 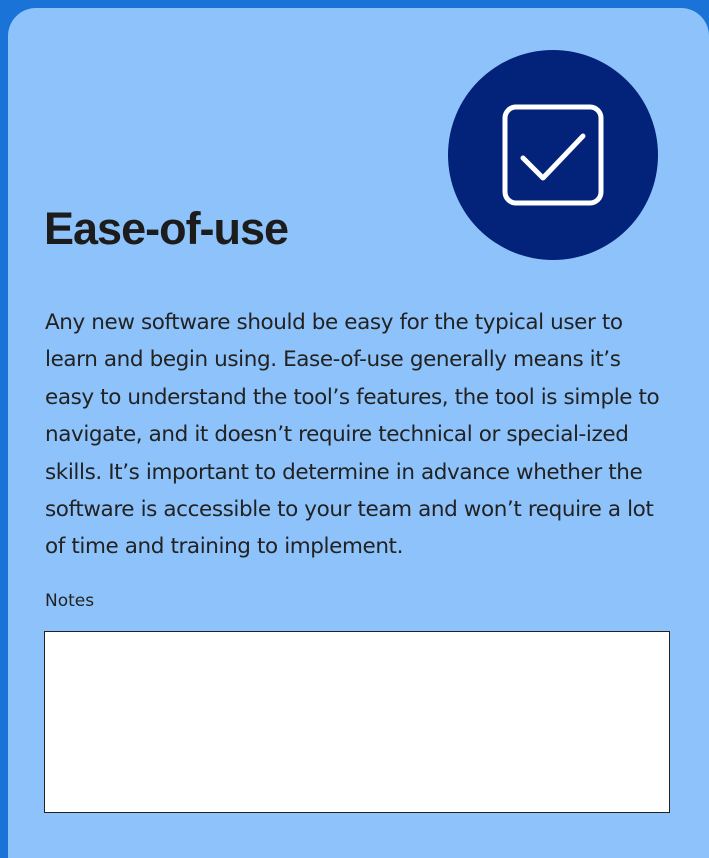 What do you see at coordinates (166, 228) in the screenshot?
I see `card-title: Ease-of-use` at bounding box center [166, 228].